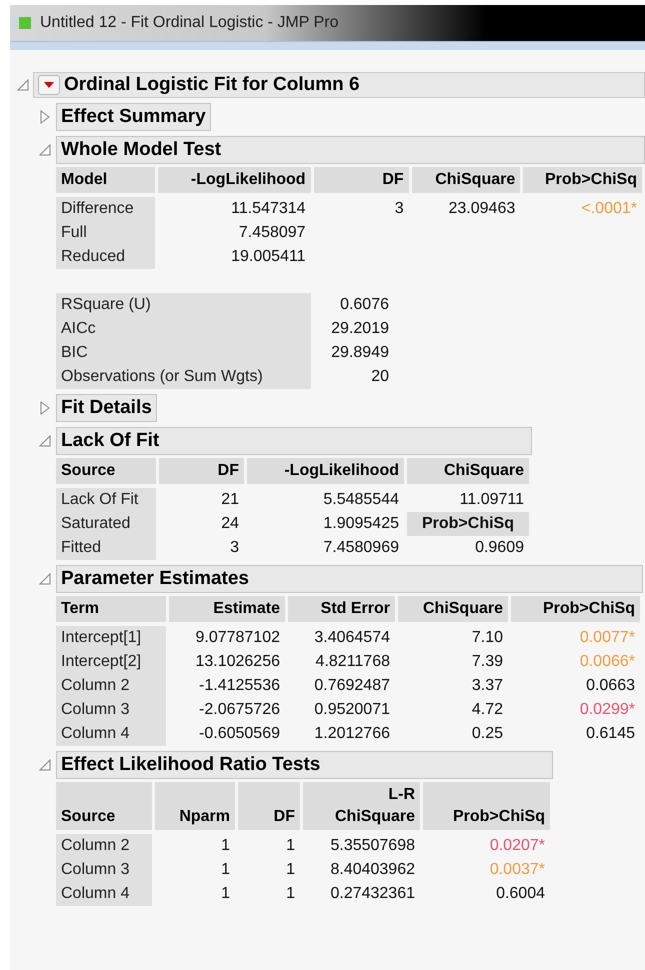  Describe the element at coordinates (607, 662) in the screenshot. I see `table-cell-text: 0.0066*` at that location.